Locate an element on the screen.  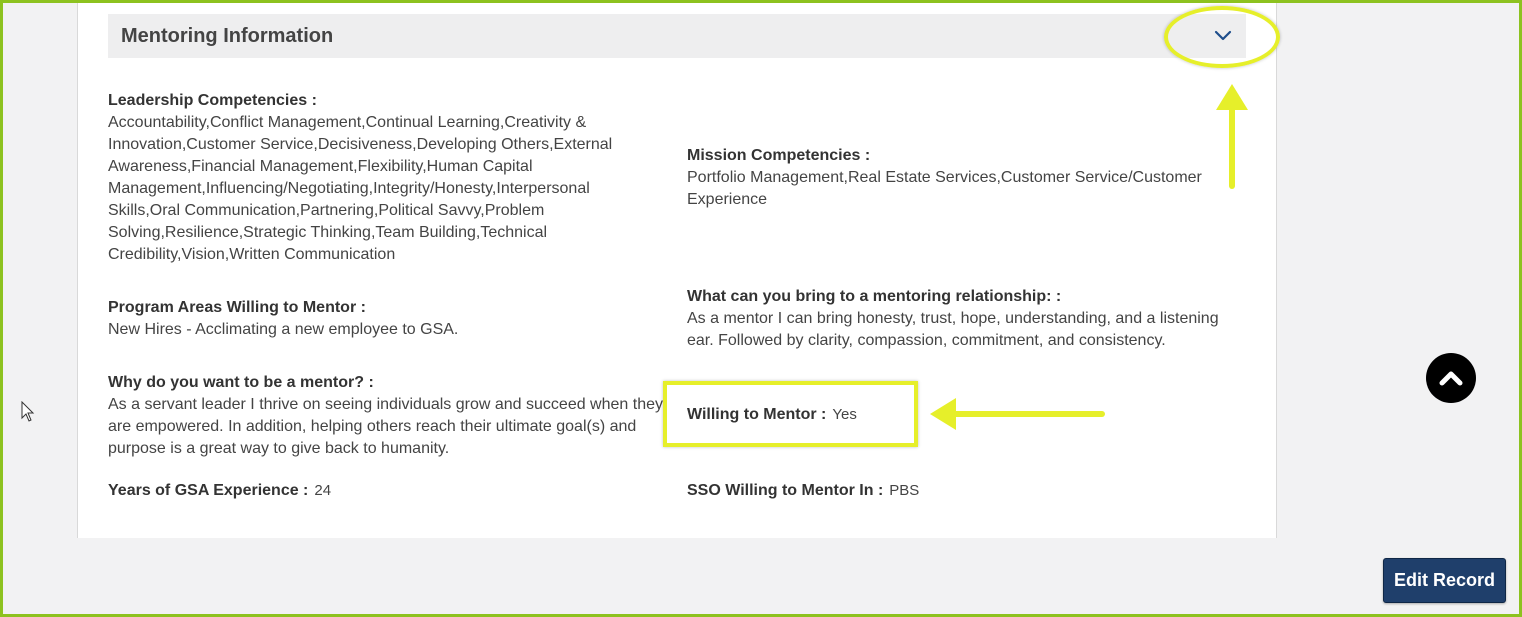
section-title: Mentoring Information is located at coordinates (227, 35).